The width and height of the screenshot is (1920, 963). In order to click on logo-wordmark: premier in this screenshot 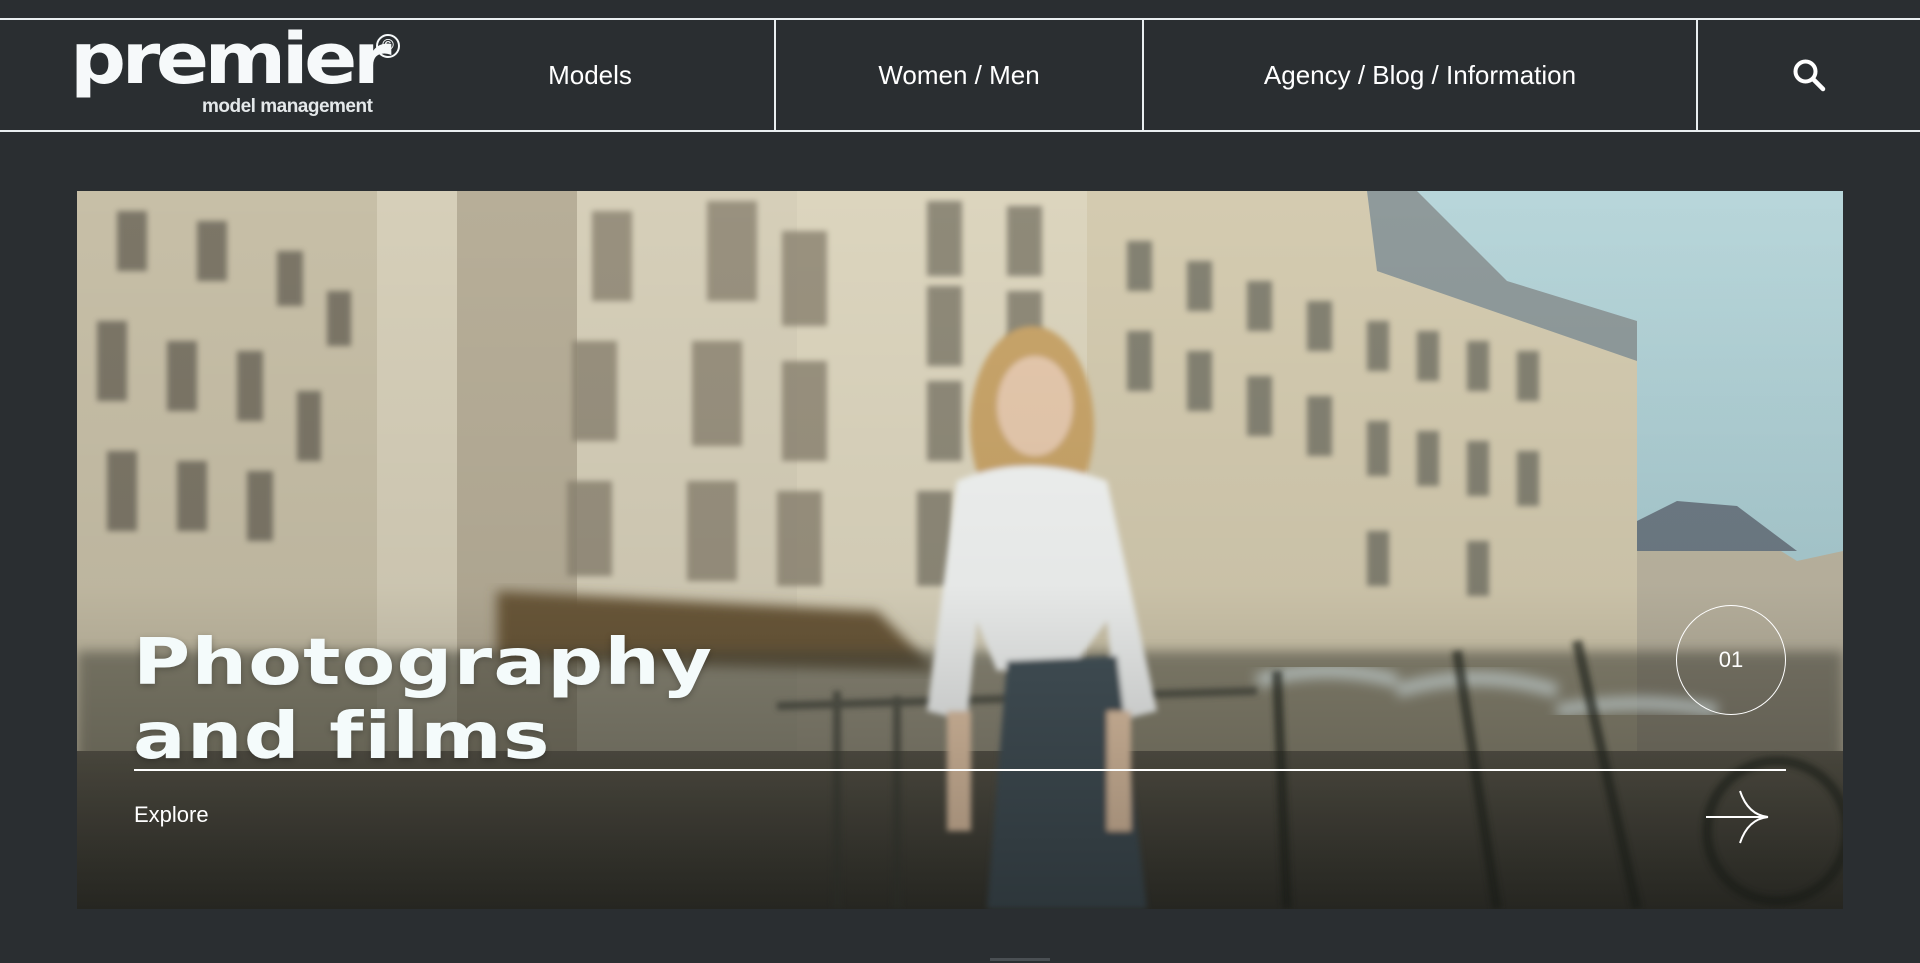, I will do `click(230, 59)`.